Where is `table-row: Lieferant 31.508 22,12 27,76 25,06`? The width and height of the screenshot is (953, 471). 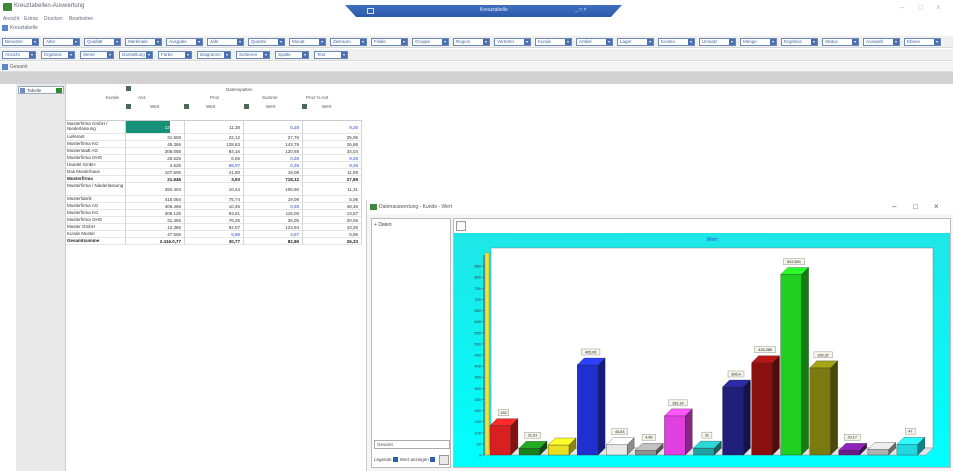
table-row: Lieferant 31.508 22,12 27,76 25,06 is located at coordinates (214, 137).